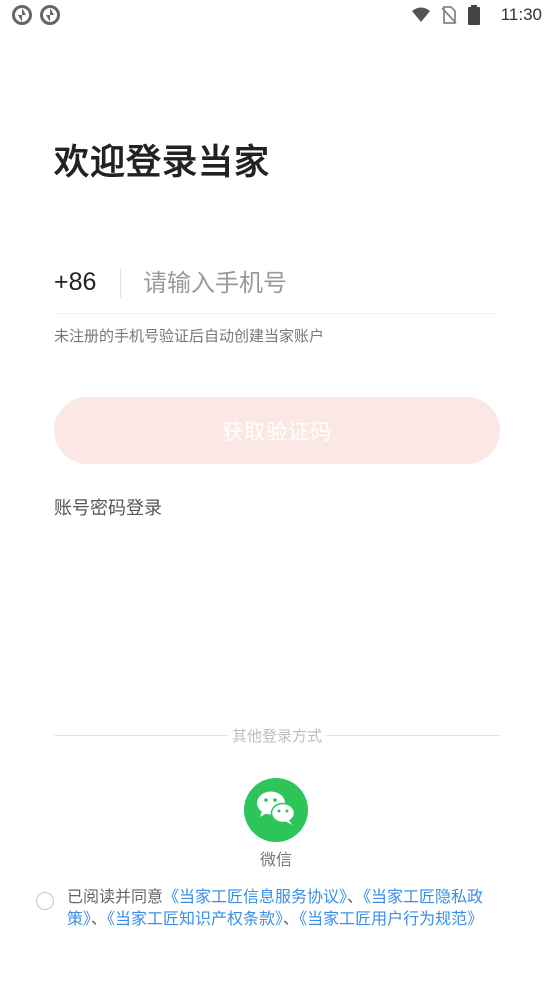 Image resolution: width=554 pixels, height=986 pixels. I want to click on service-agreement-link: 《当家工匠信息服务协议》, so click(255, 896).